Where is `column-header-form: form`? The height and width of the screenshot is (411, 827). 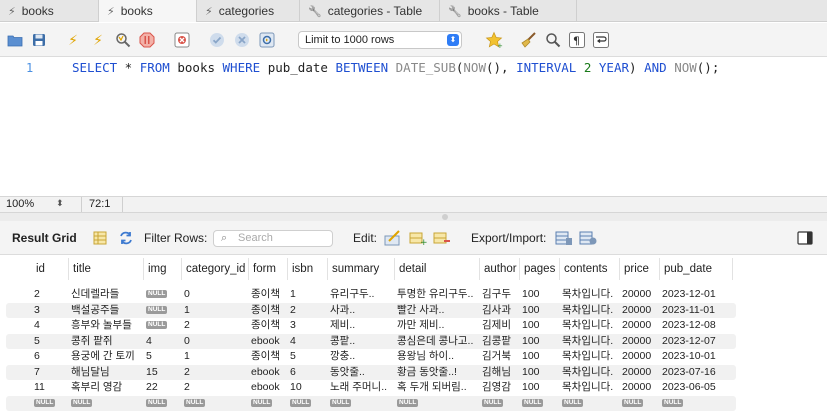 column-header-form: form is located at coordinates (268, 269).